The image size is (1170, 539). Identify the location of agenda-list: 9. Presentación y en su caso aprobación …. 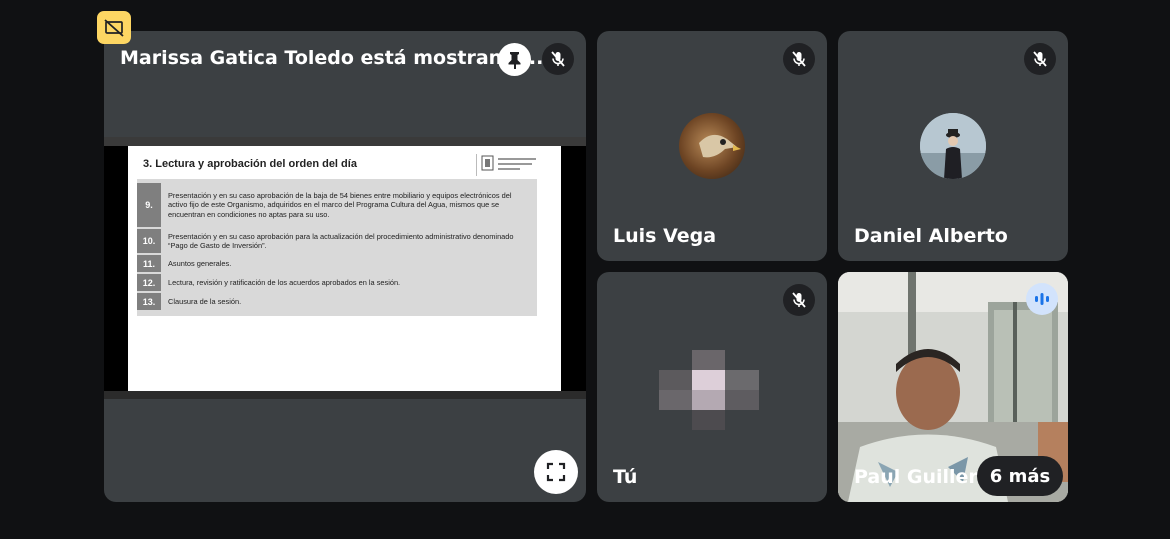
(337, 247).